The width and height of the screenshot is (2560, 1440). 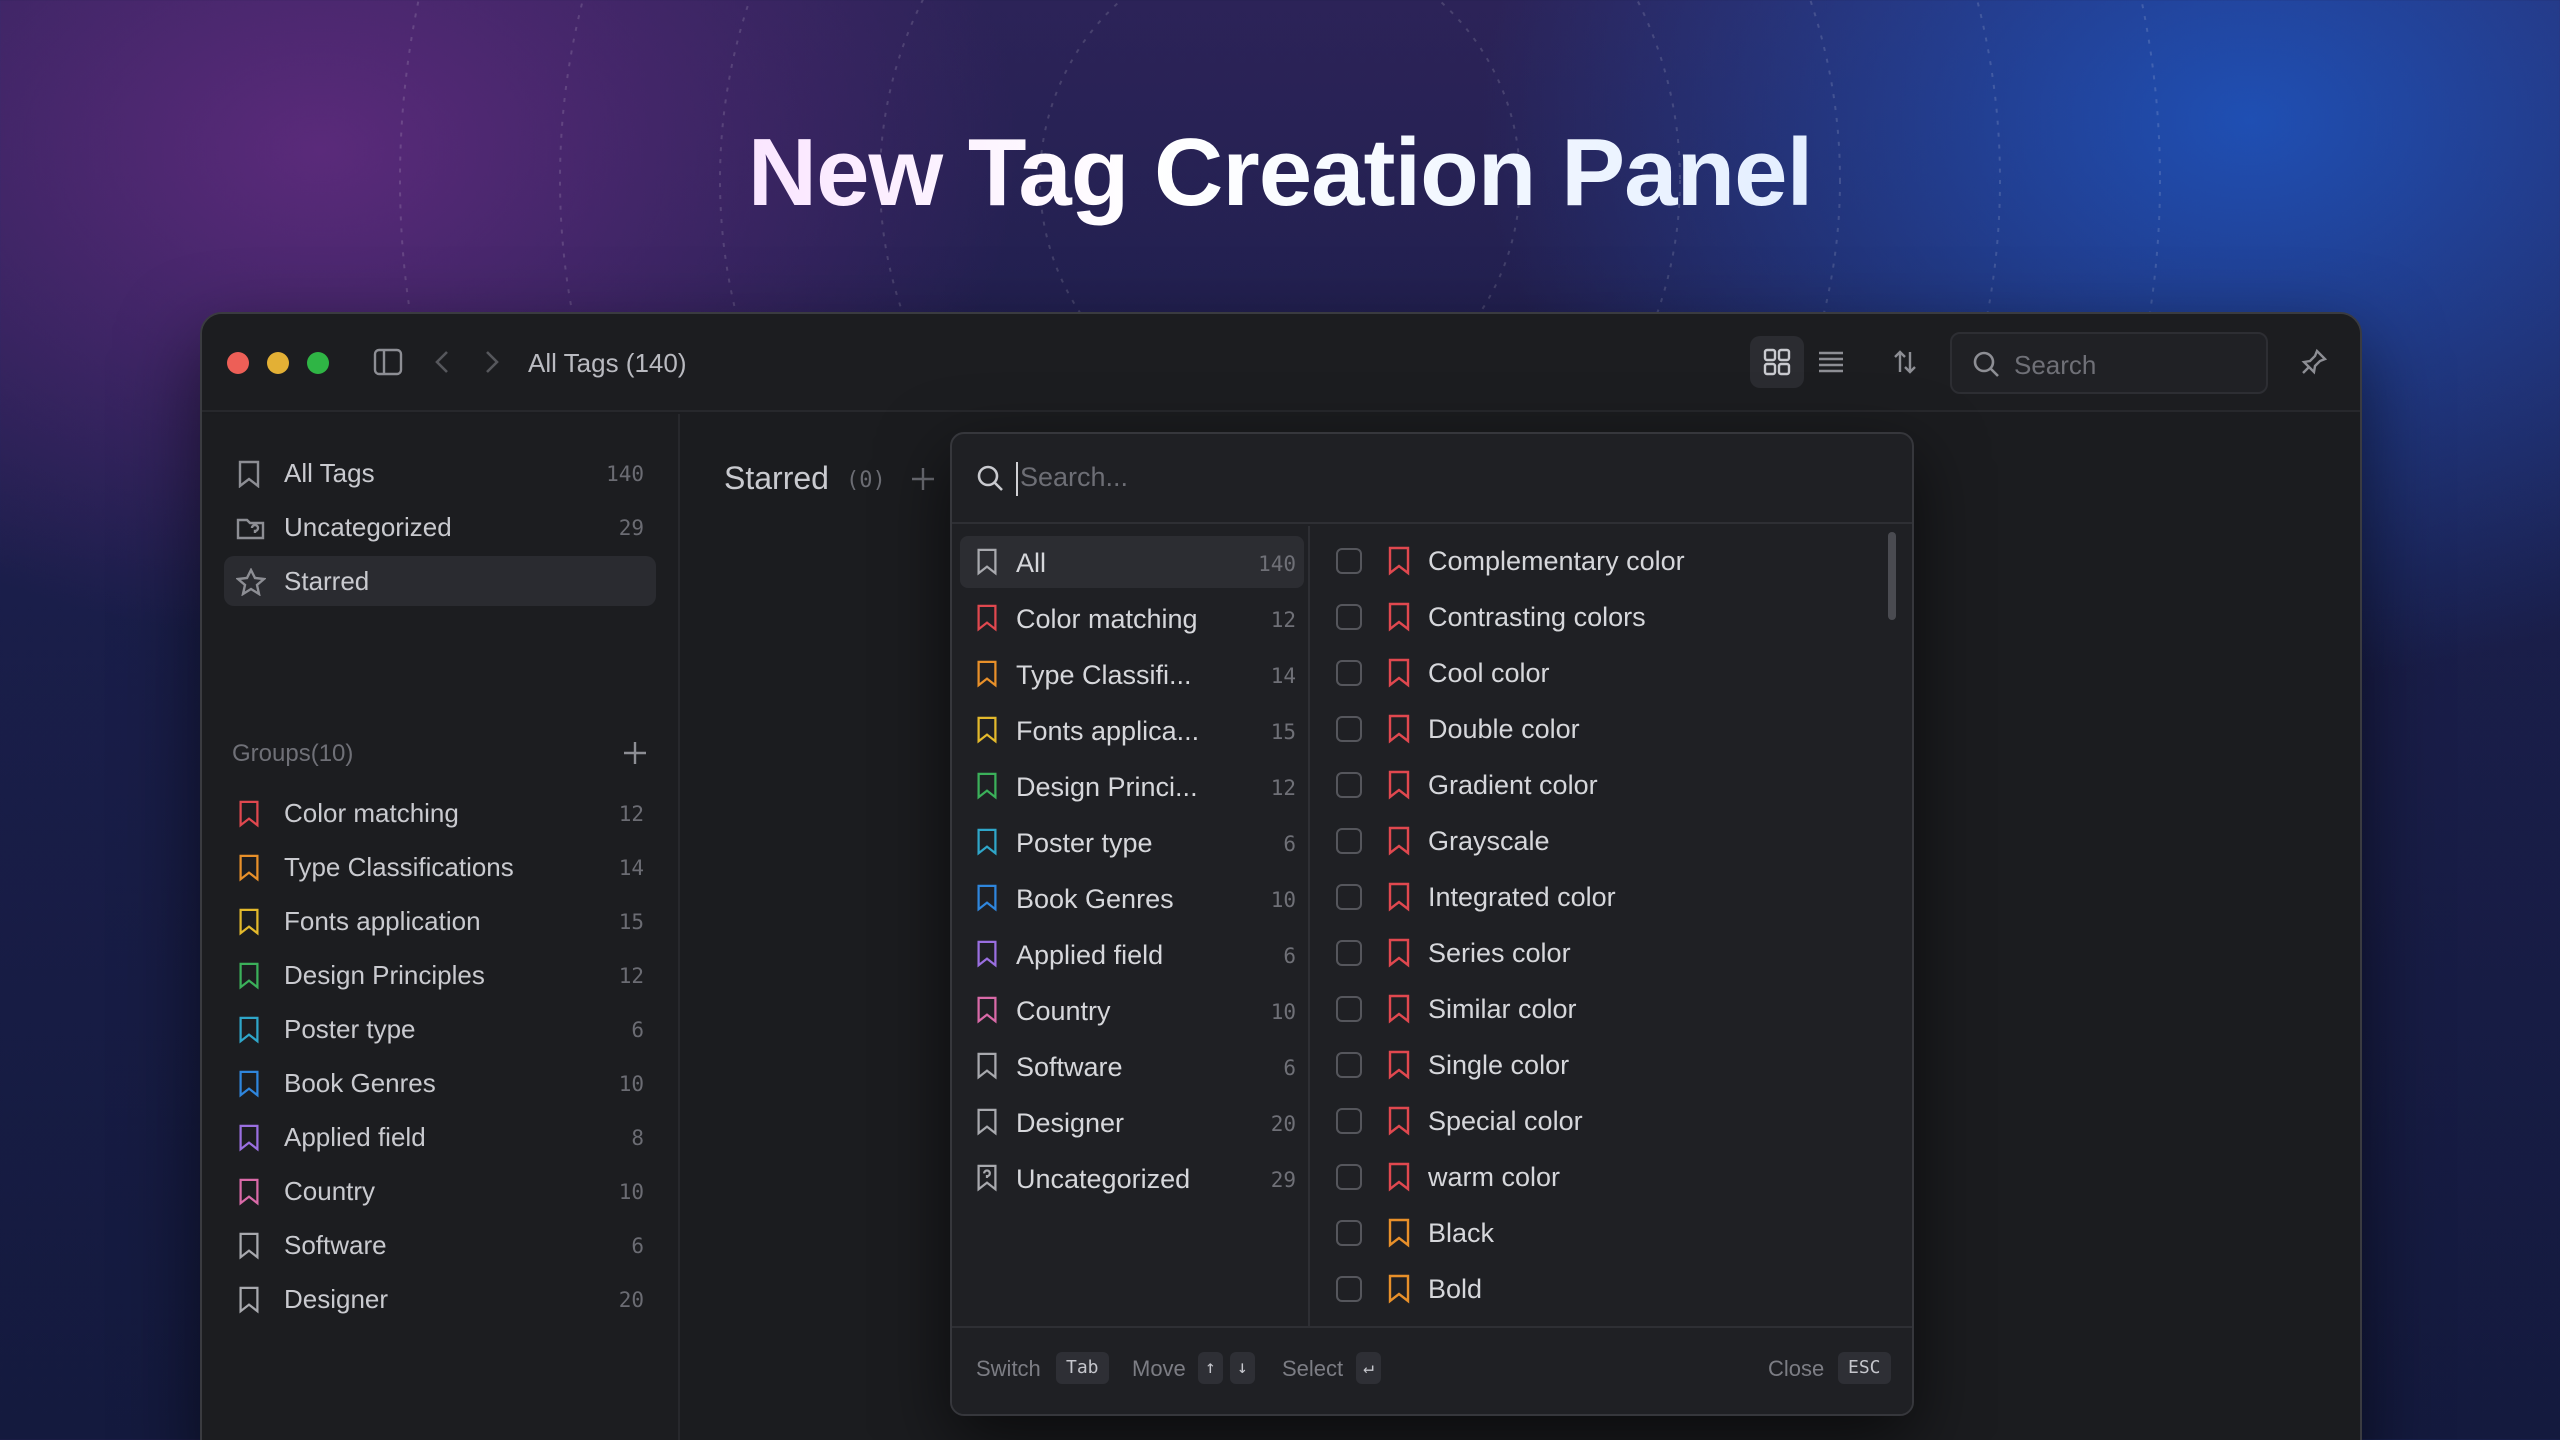 I want to click on panel-group-item: Color matching 12, so click(x=1132, y=618).